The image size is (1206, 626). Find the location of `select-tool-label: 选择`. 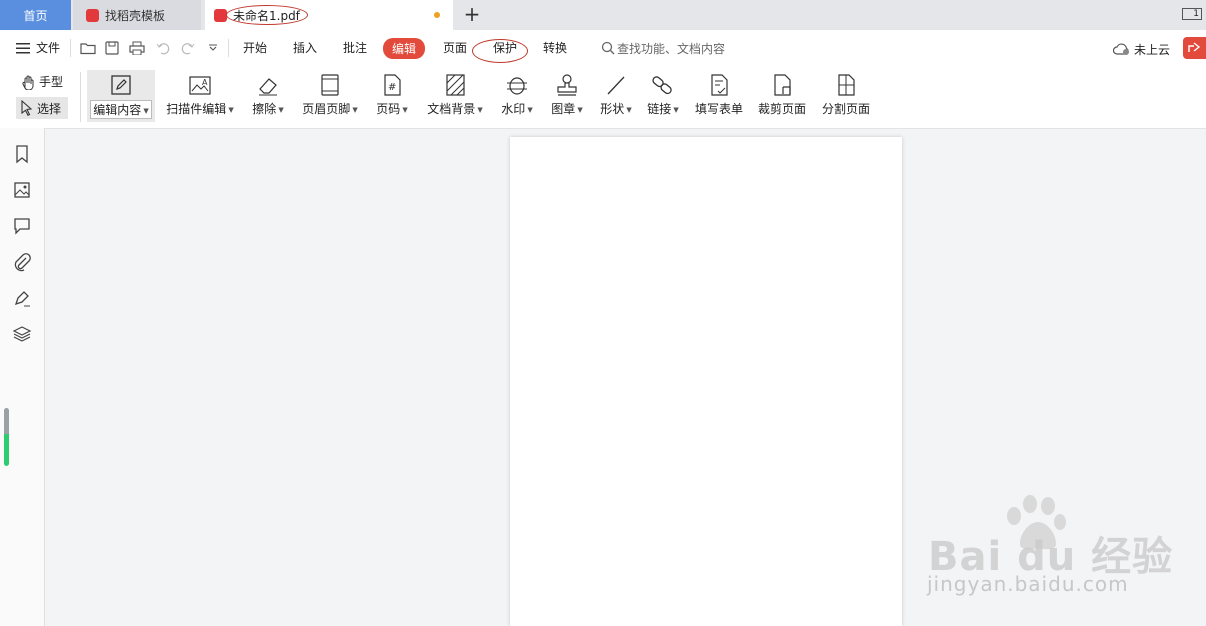

select-tool-label: 选择 is located at coordinates (49, 108).